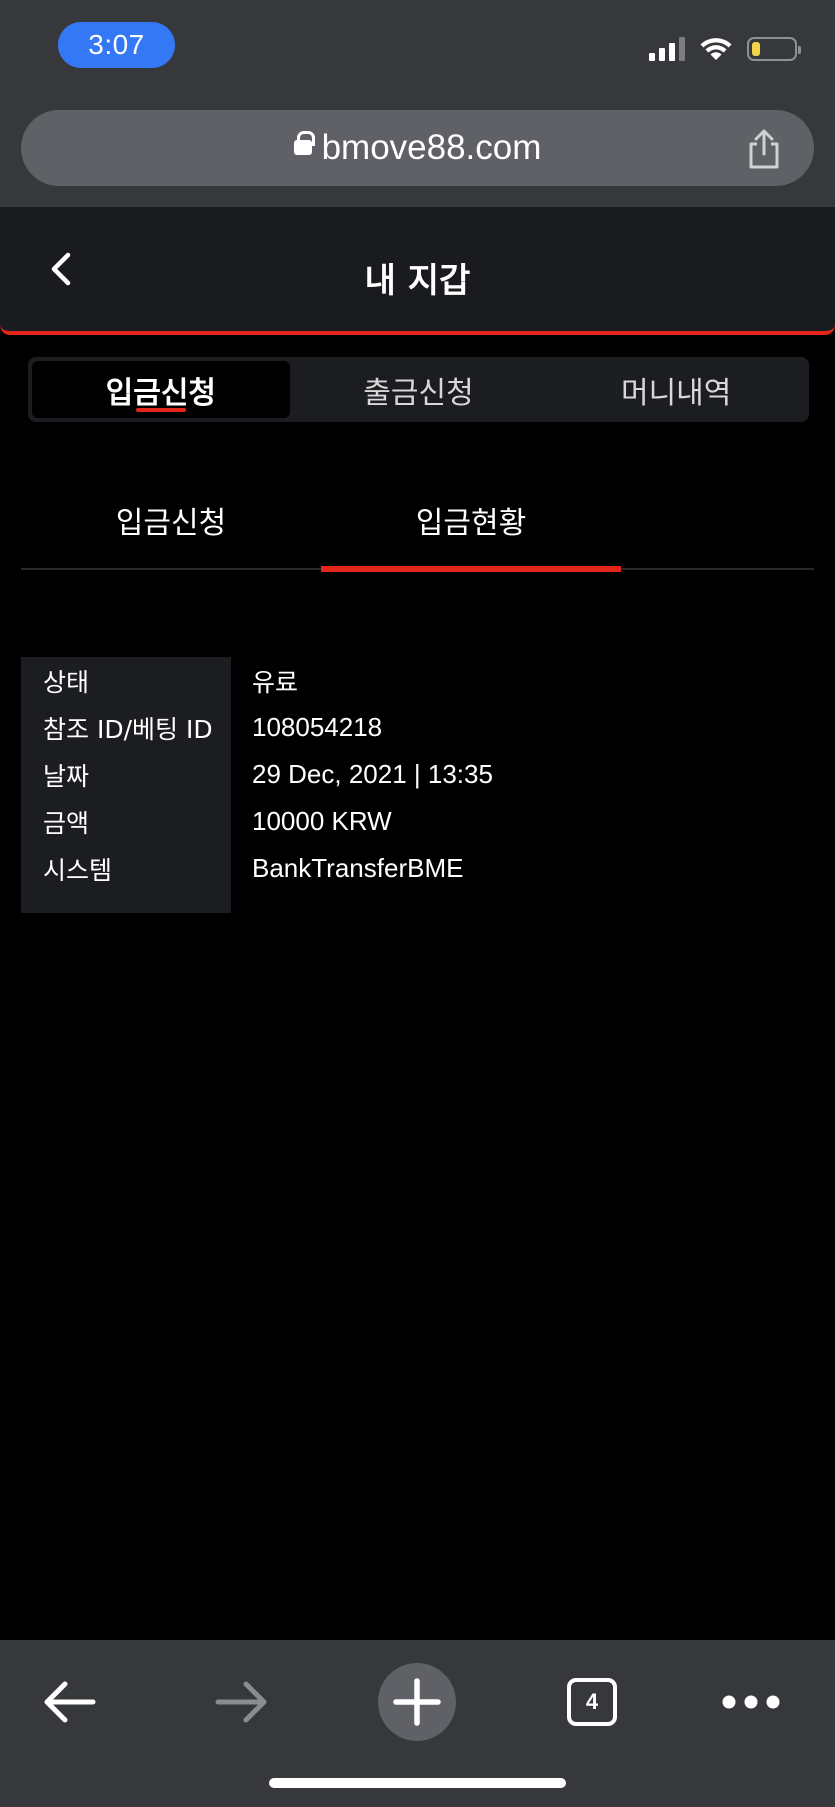 The image size is (835, 1807). I want to click on tab-deposit-request: 입금신청, so click(161, 389).